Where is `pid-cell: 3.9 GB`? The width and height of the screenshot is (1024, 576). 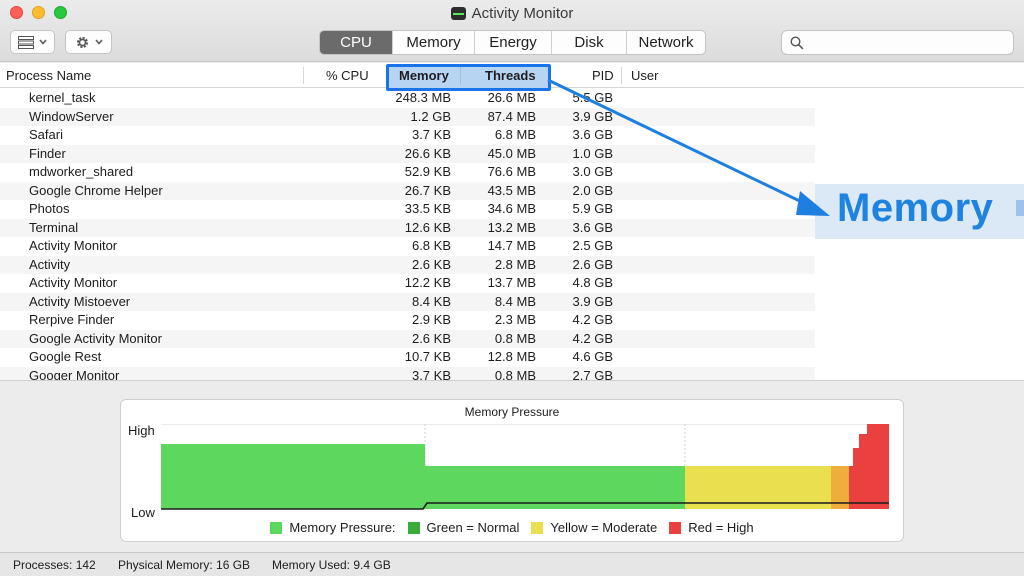 pid-cell: 3.9 GB is located at coordinates (592, 116).